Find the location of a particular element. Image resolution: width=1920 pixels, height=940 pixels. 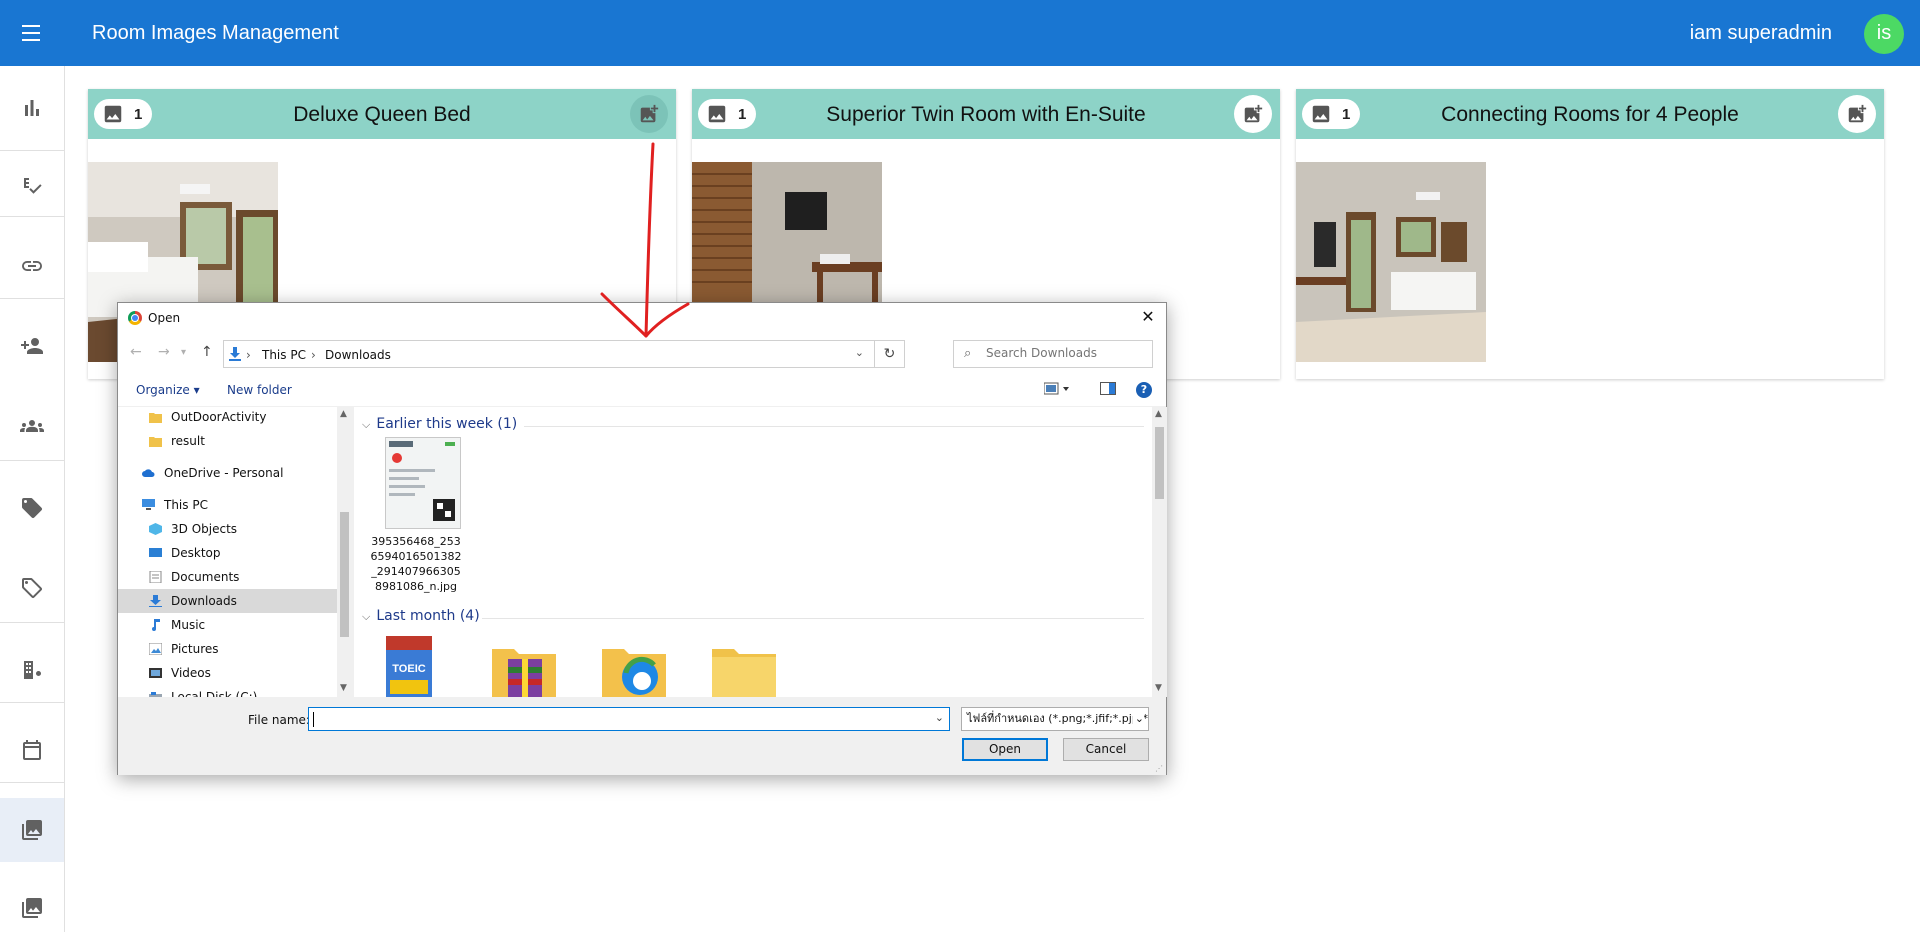

back-icon: ← is located at coordinates (136, 352).